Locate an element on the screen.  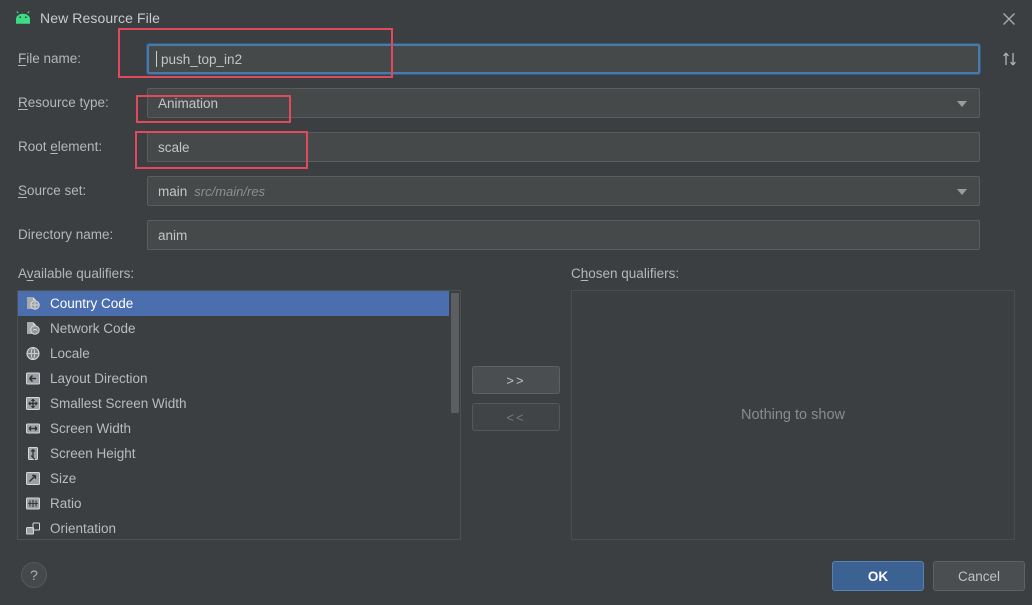
ratio-icon is located at coordinates (33, 504).